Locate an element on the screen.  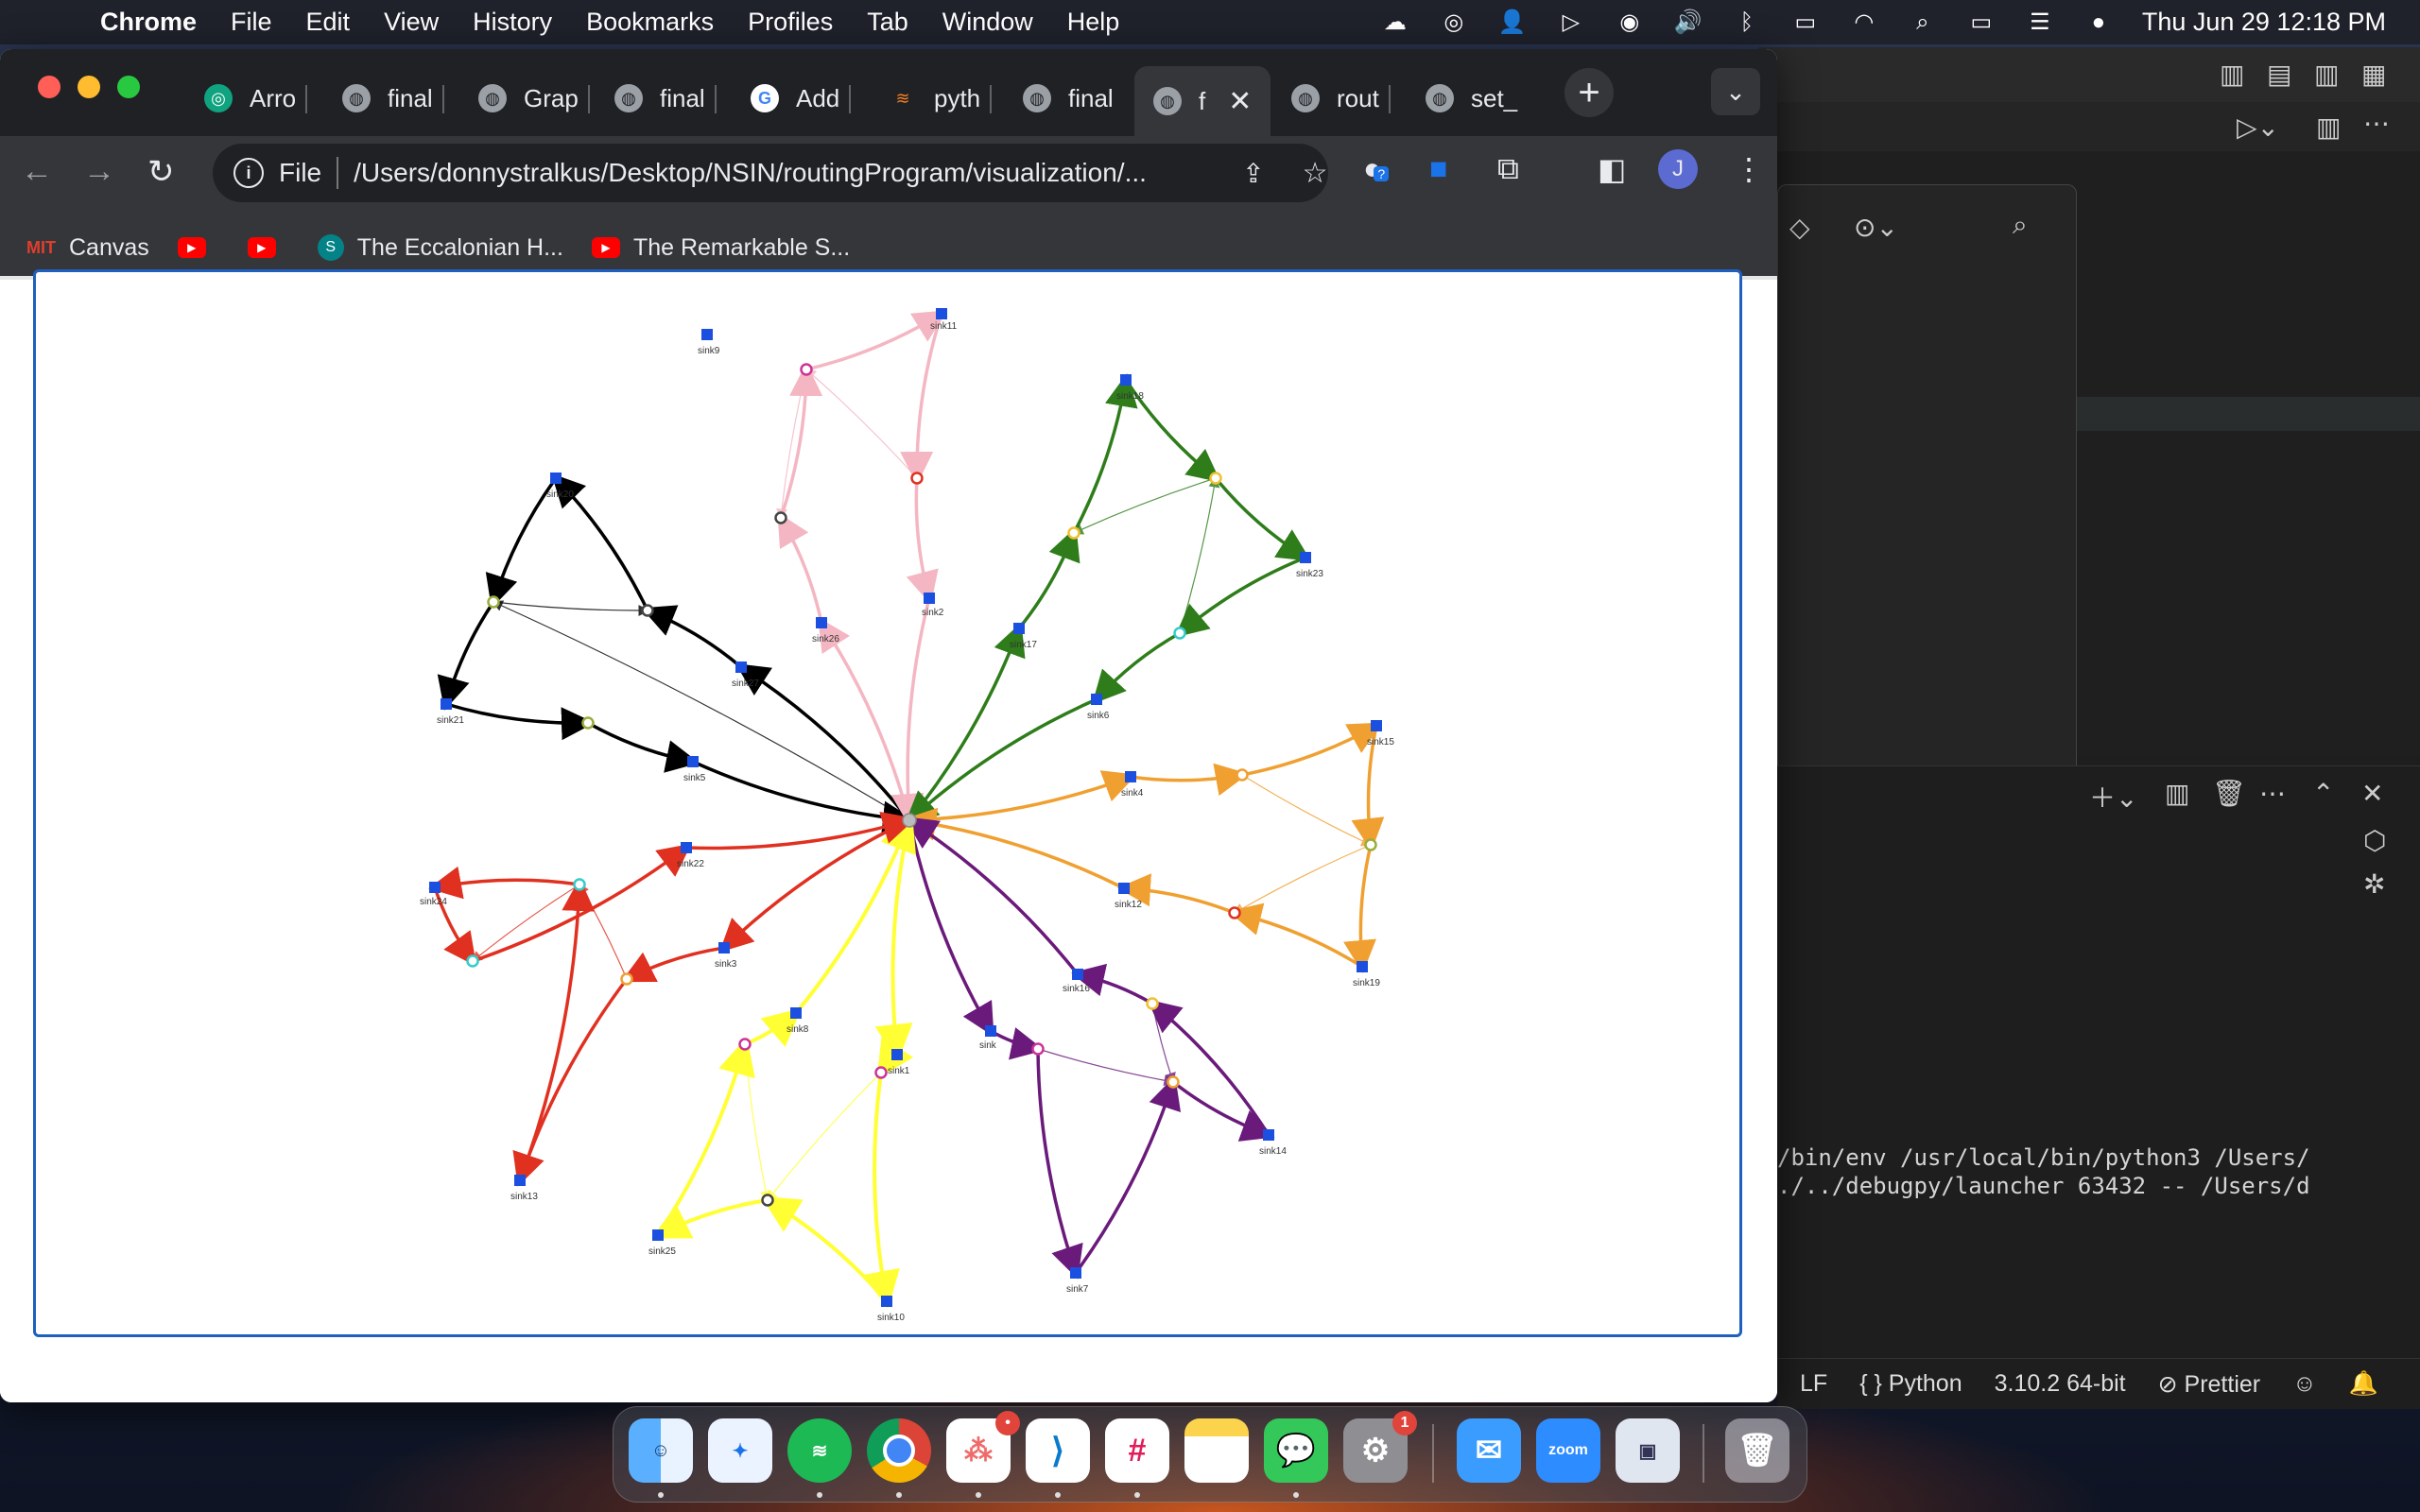
tab-4: G Add is located at coordinates (801, 98).